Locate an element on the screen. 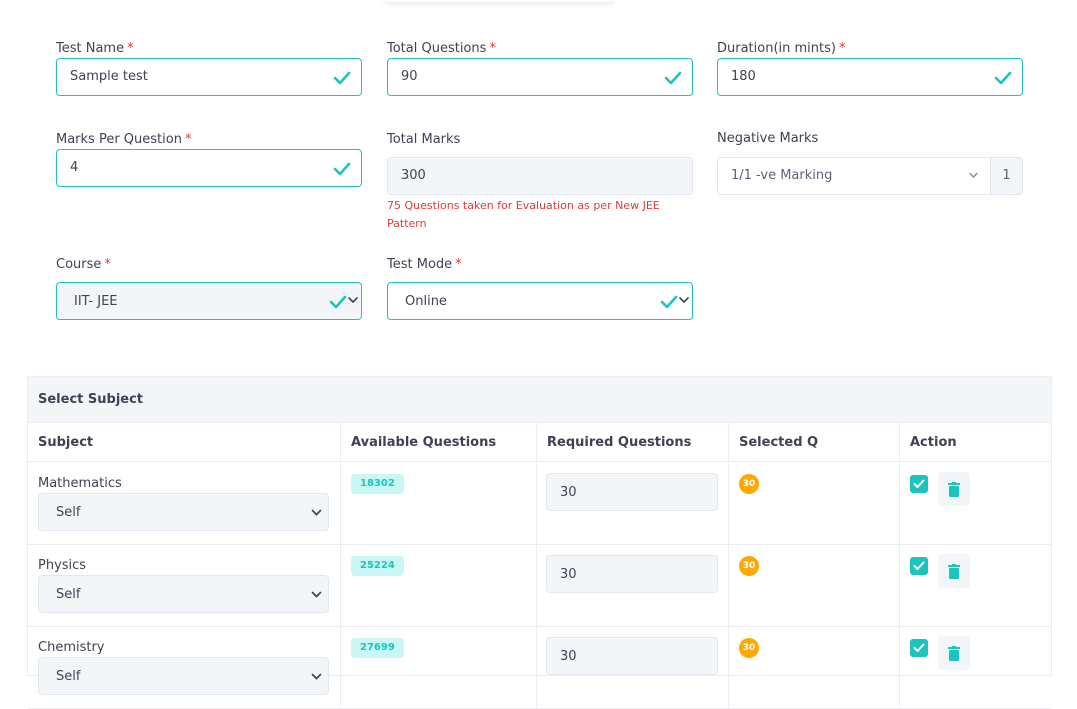 The height and width of the screenshot is (709, 1077). table-row: Mathematics Self 18302 30 30 is located at coordinates (539, 504).